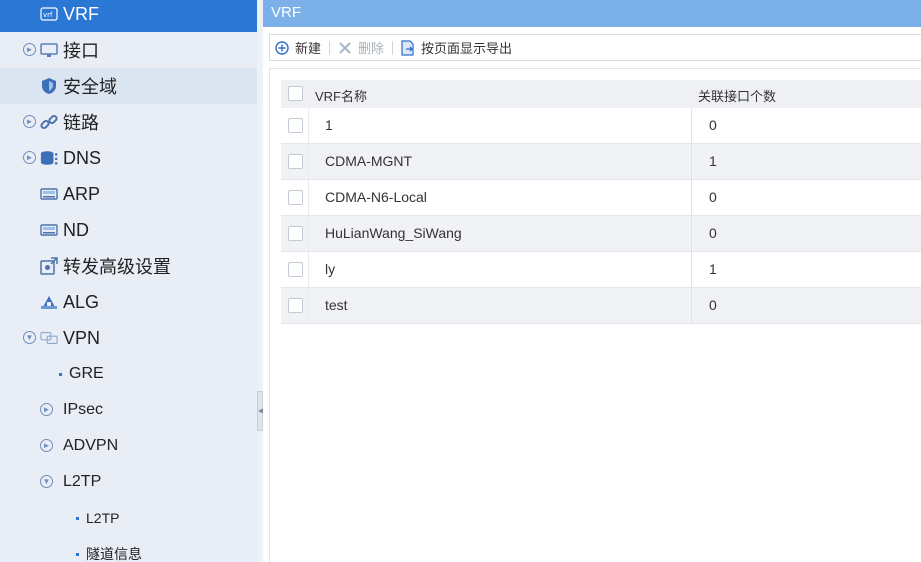 The height and width of the screenshot is (562, 921). What do you see at coordinates (49, 338) in the screenshot?
I see `vpn-icon` at bounding box center [49, 338].